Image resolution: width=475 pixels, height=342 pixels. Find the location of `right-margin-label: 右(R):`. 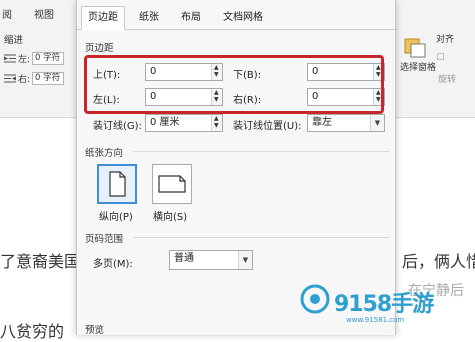

right-margin-label: 右(R): is located at coordinates (247, 100).